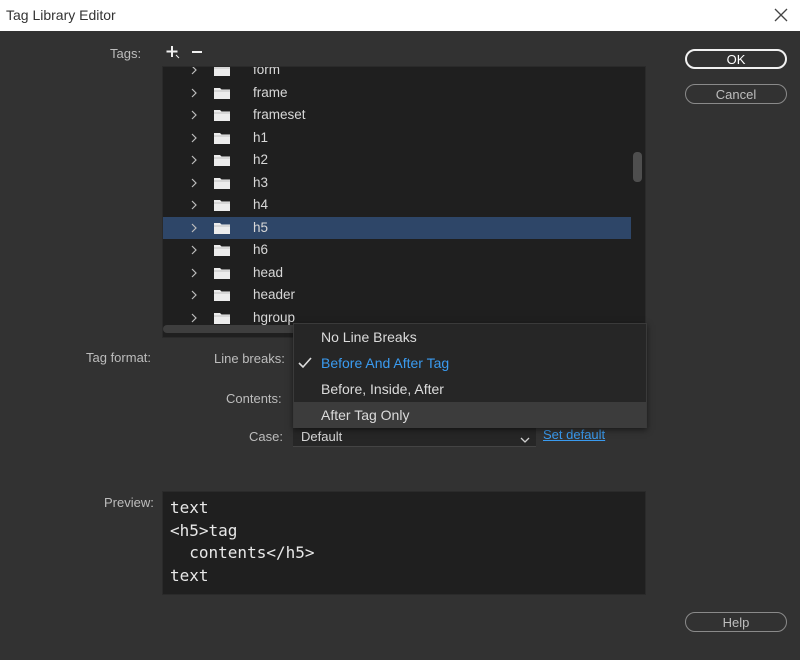 The height and width of the screenshot is (660, 800). Describe the element at coordinates (397, 183) in the screenshot. I see `tree-item: h3` at that location.